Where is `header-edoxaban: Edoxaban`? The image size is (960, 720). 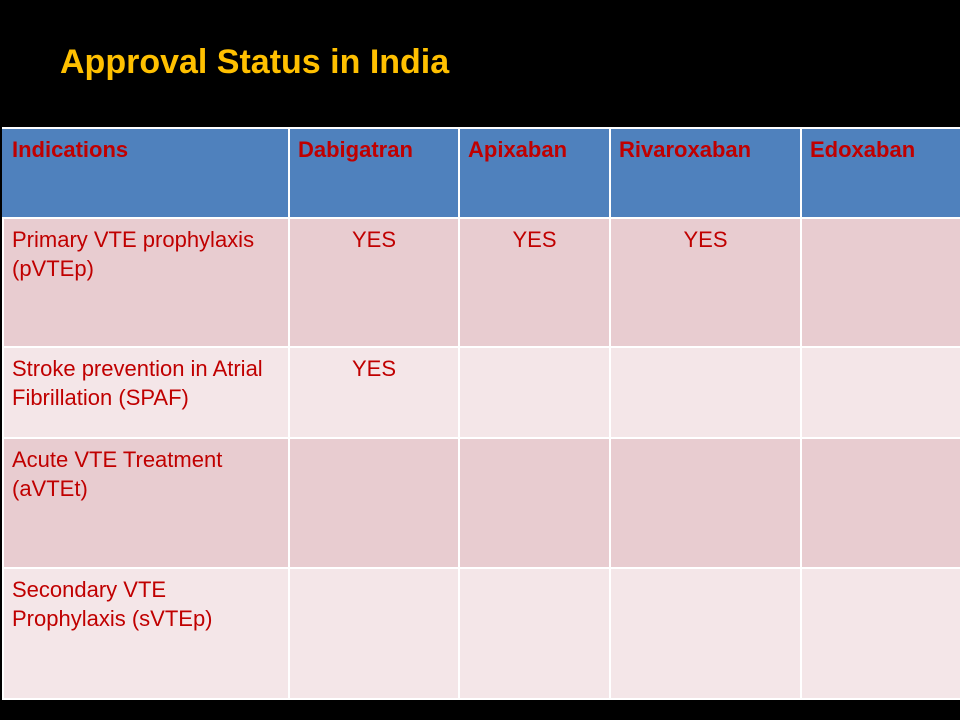 header-edoxaban: Edoxaban is located at coordinates (880, 173).